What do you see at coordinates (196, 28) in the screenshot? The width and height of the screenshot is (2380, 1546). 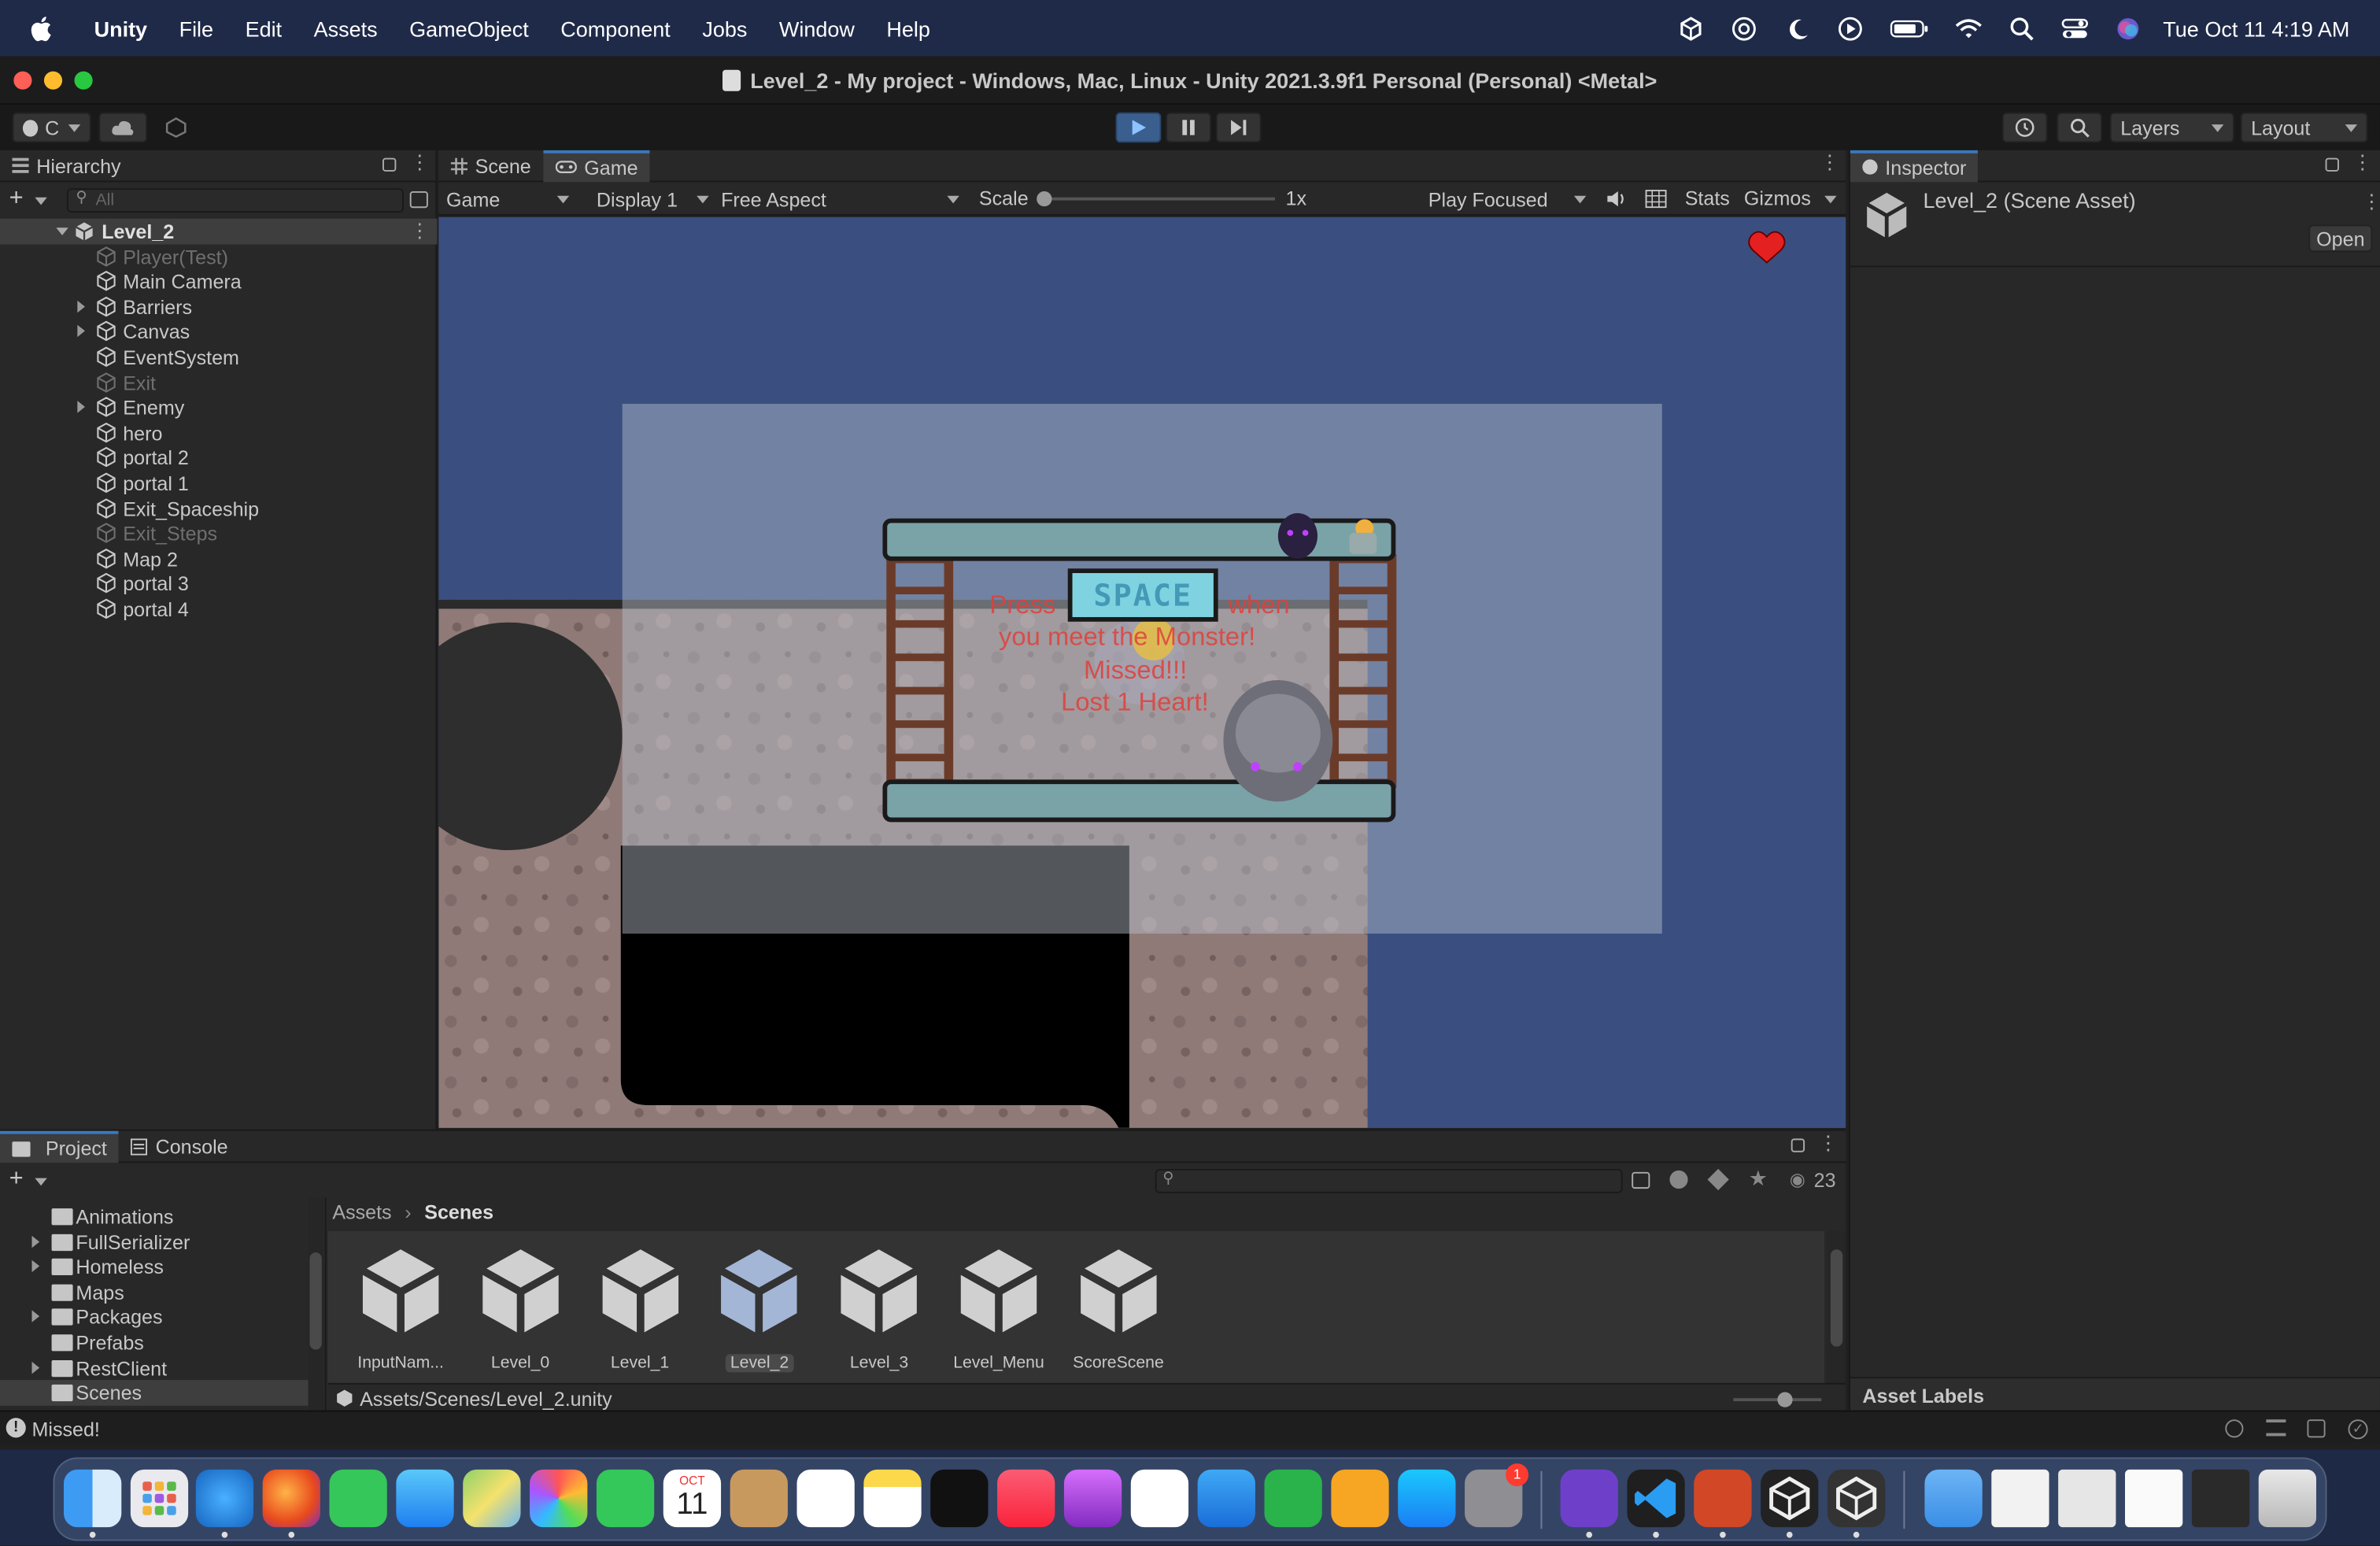 I see `menu-file: File` at bounding box center [196, 28].